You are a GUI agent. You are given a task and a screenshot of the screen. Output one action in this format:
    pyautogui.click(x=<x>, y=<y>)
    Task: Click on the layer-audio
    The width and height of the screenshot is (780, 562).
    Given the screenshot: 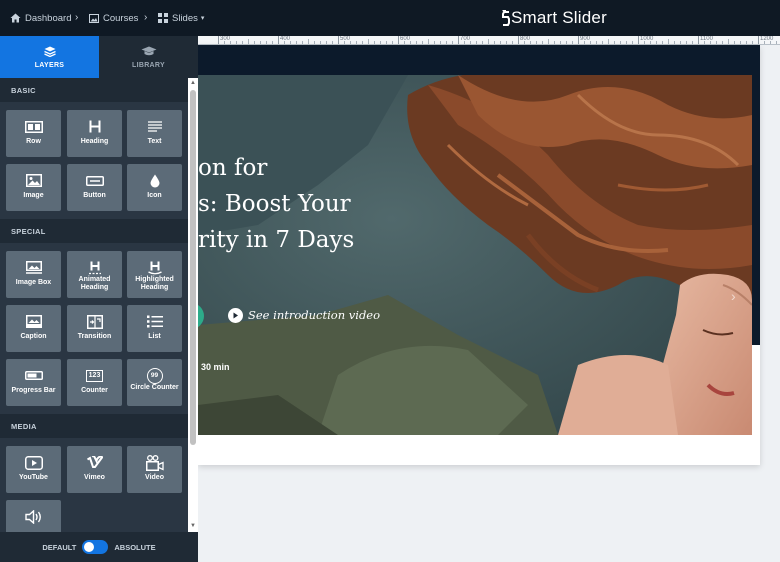 What is the action you would take?
    pyautogui.click(x=33, y=516)
    